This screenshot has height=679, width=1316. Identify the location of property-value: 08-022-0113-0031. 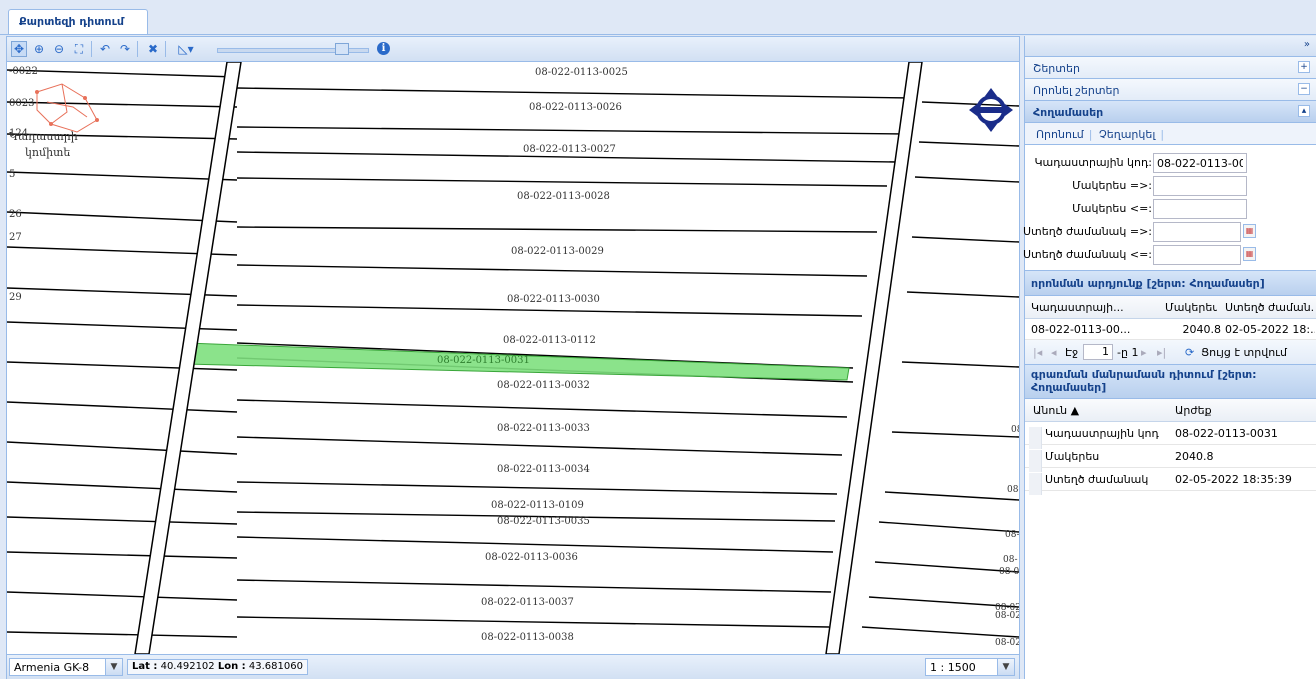
(1226, 433).